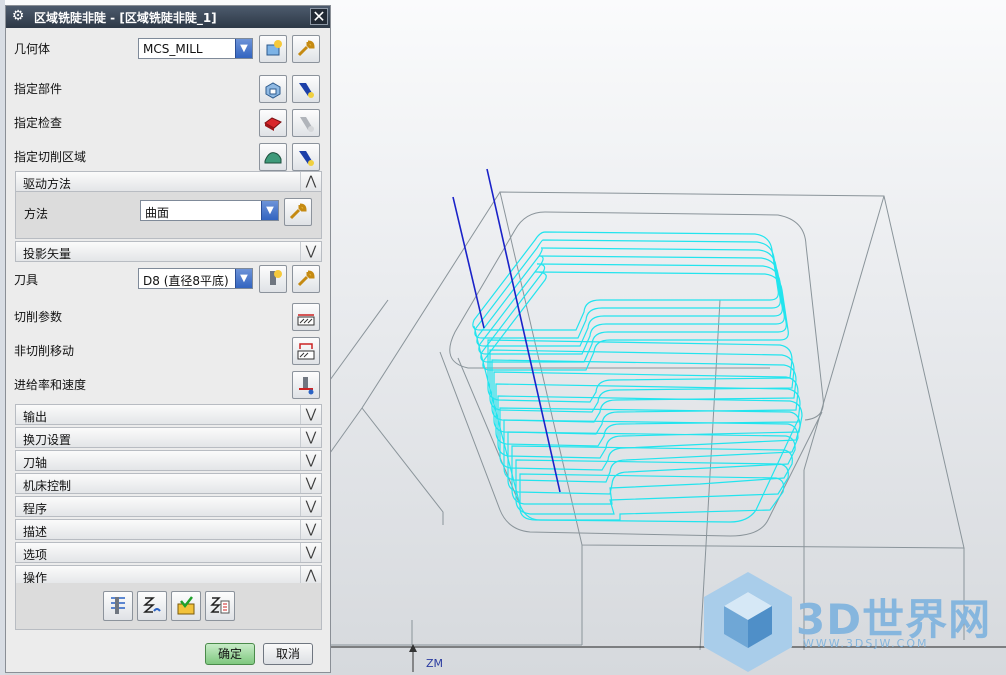 The height and width of the screenshot is (675, 1006). What do you see at coordinates (748, 622) in the screenshot?
I see `watermark-logo-icon` at bounding box center [748, 622].